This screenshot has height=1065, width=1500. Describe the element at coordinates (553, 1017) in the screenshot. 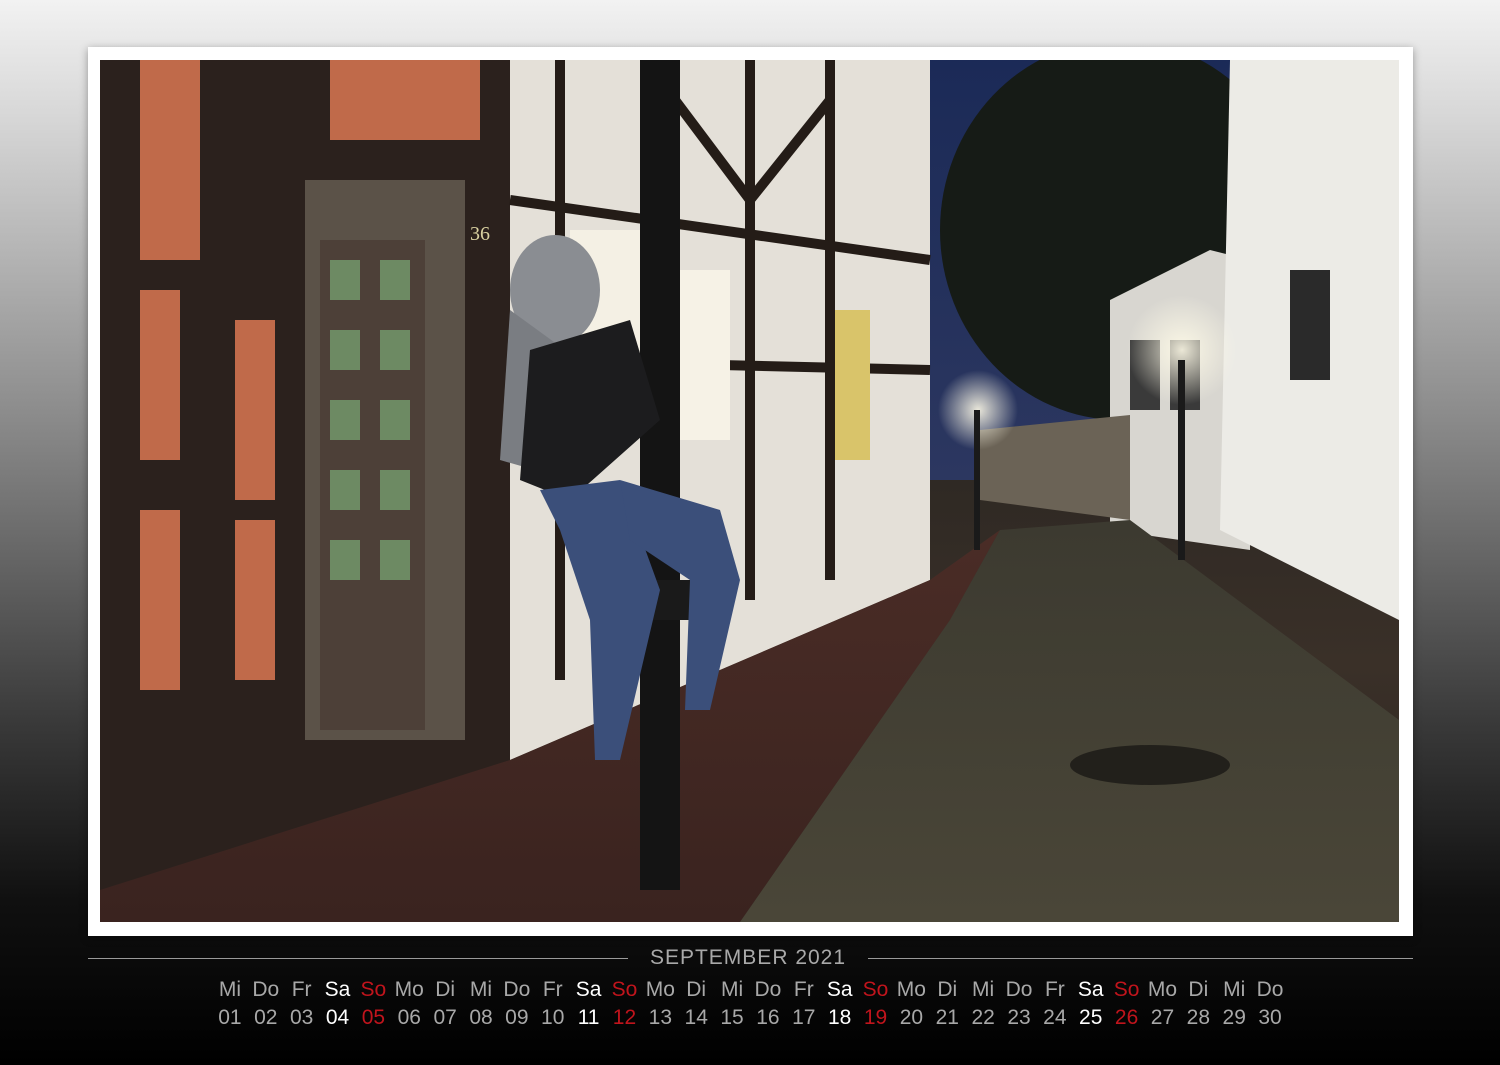

I see `day-number: 10` at that location.